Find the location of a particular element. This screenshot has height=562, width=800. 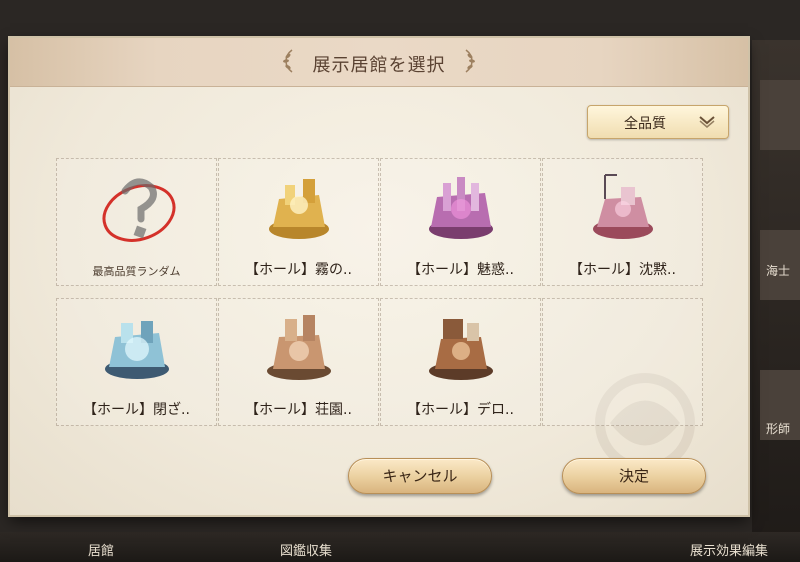

laurel-right-icon is located at coordinates (470, 61).